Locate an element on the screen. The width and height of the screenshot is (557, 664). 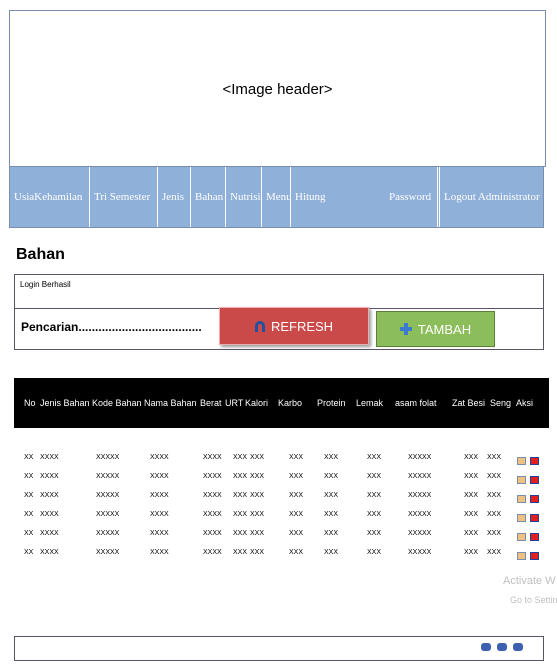
column-header: Aksi is located at coordinates (525, 403).